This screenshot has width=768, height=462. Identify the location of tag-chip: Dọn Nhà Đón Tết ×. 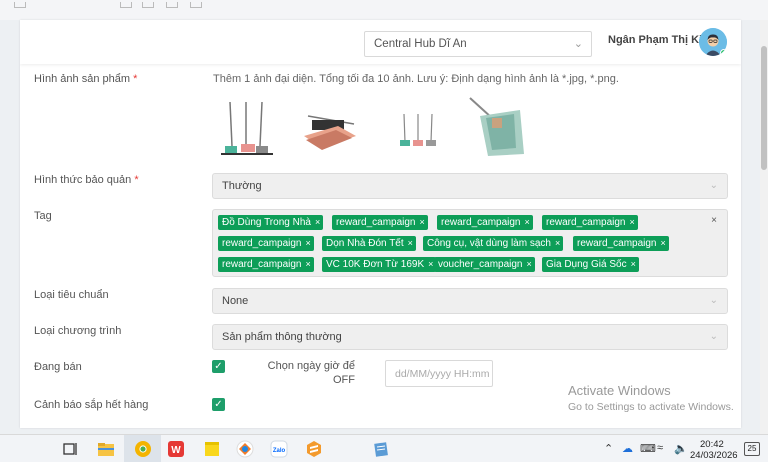
(369, 243).